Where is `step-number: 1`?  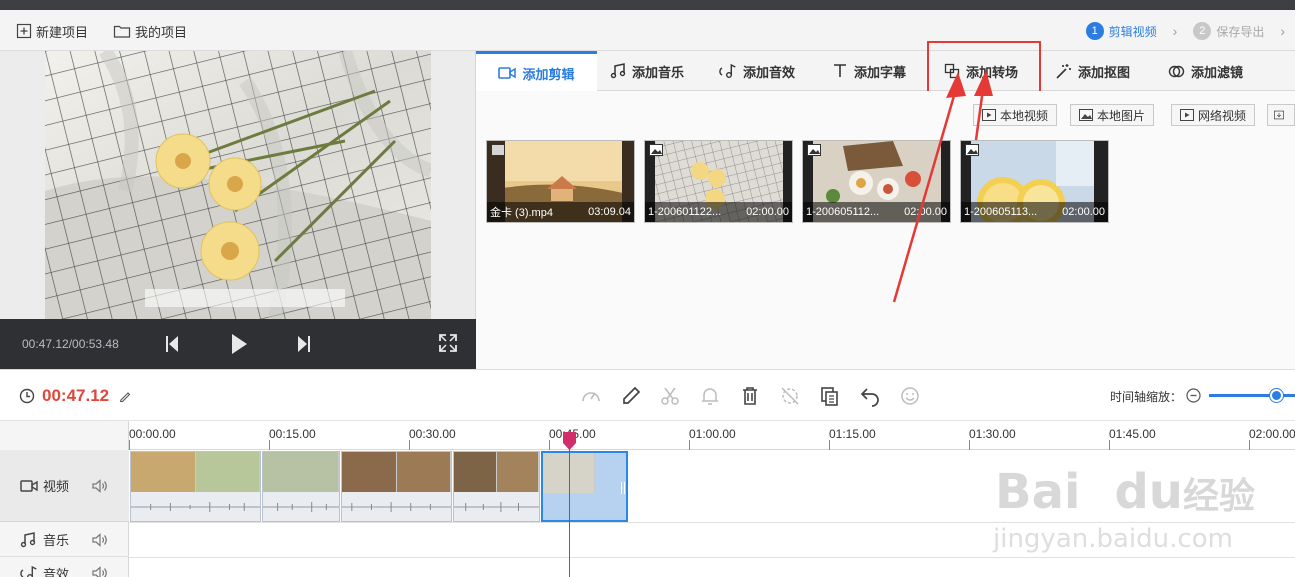 step-number: 1 is located at coordinates (1094, 31).